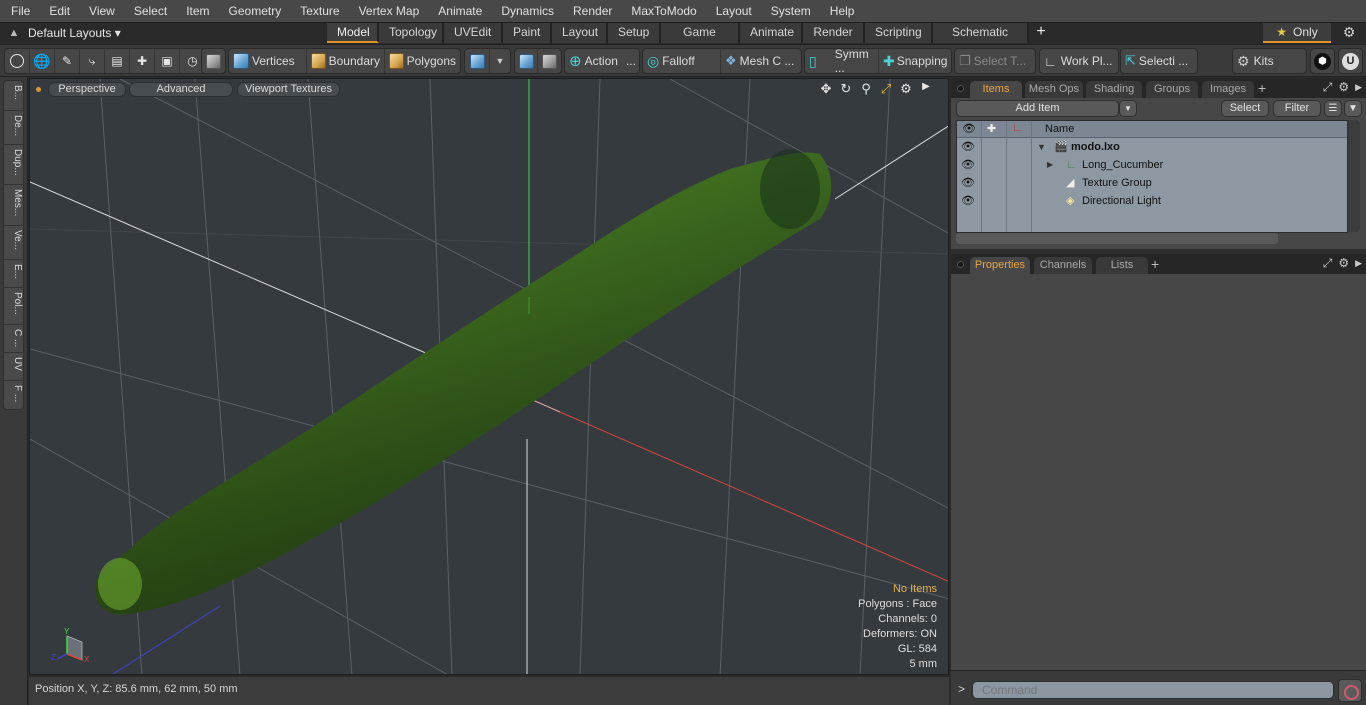 Image resolution: width=1366 pixels, height=705 pixels. Describe the element at coordinates (1333, 108) in the screenshot. I see `list-options-button: ☰` at that location.